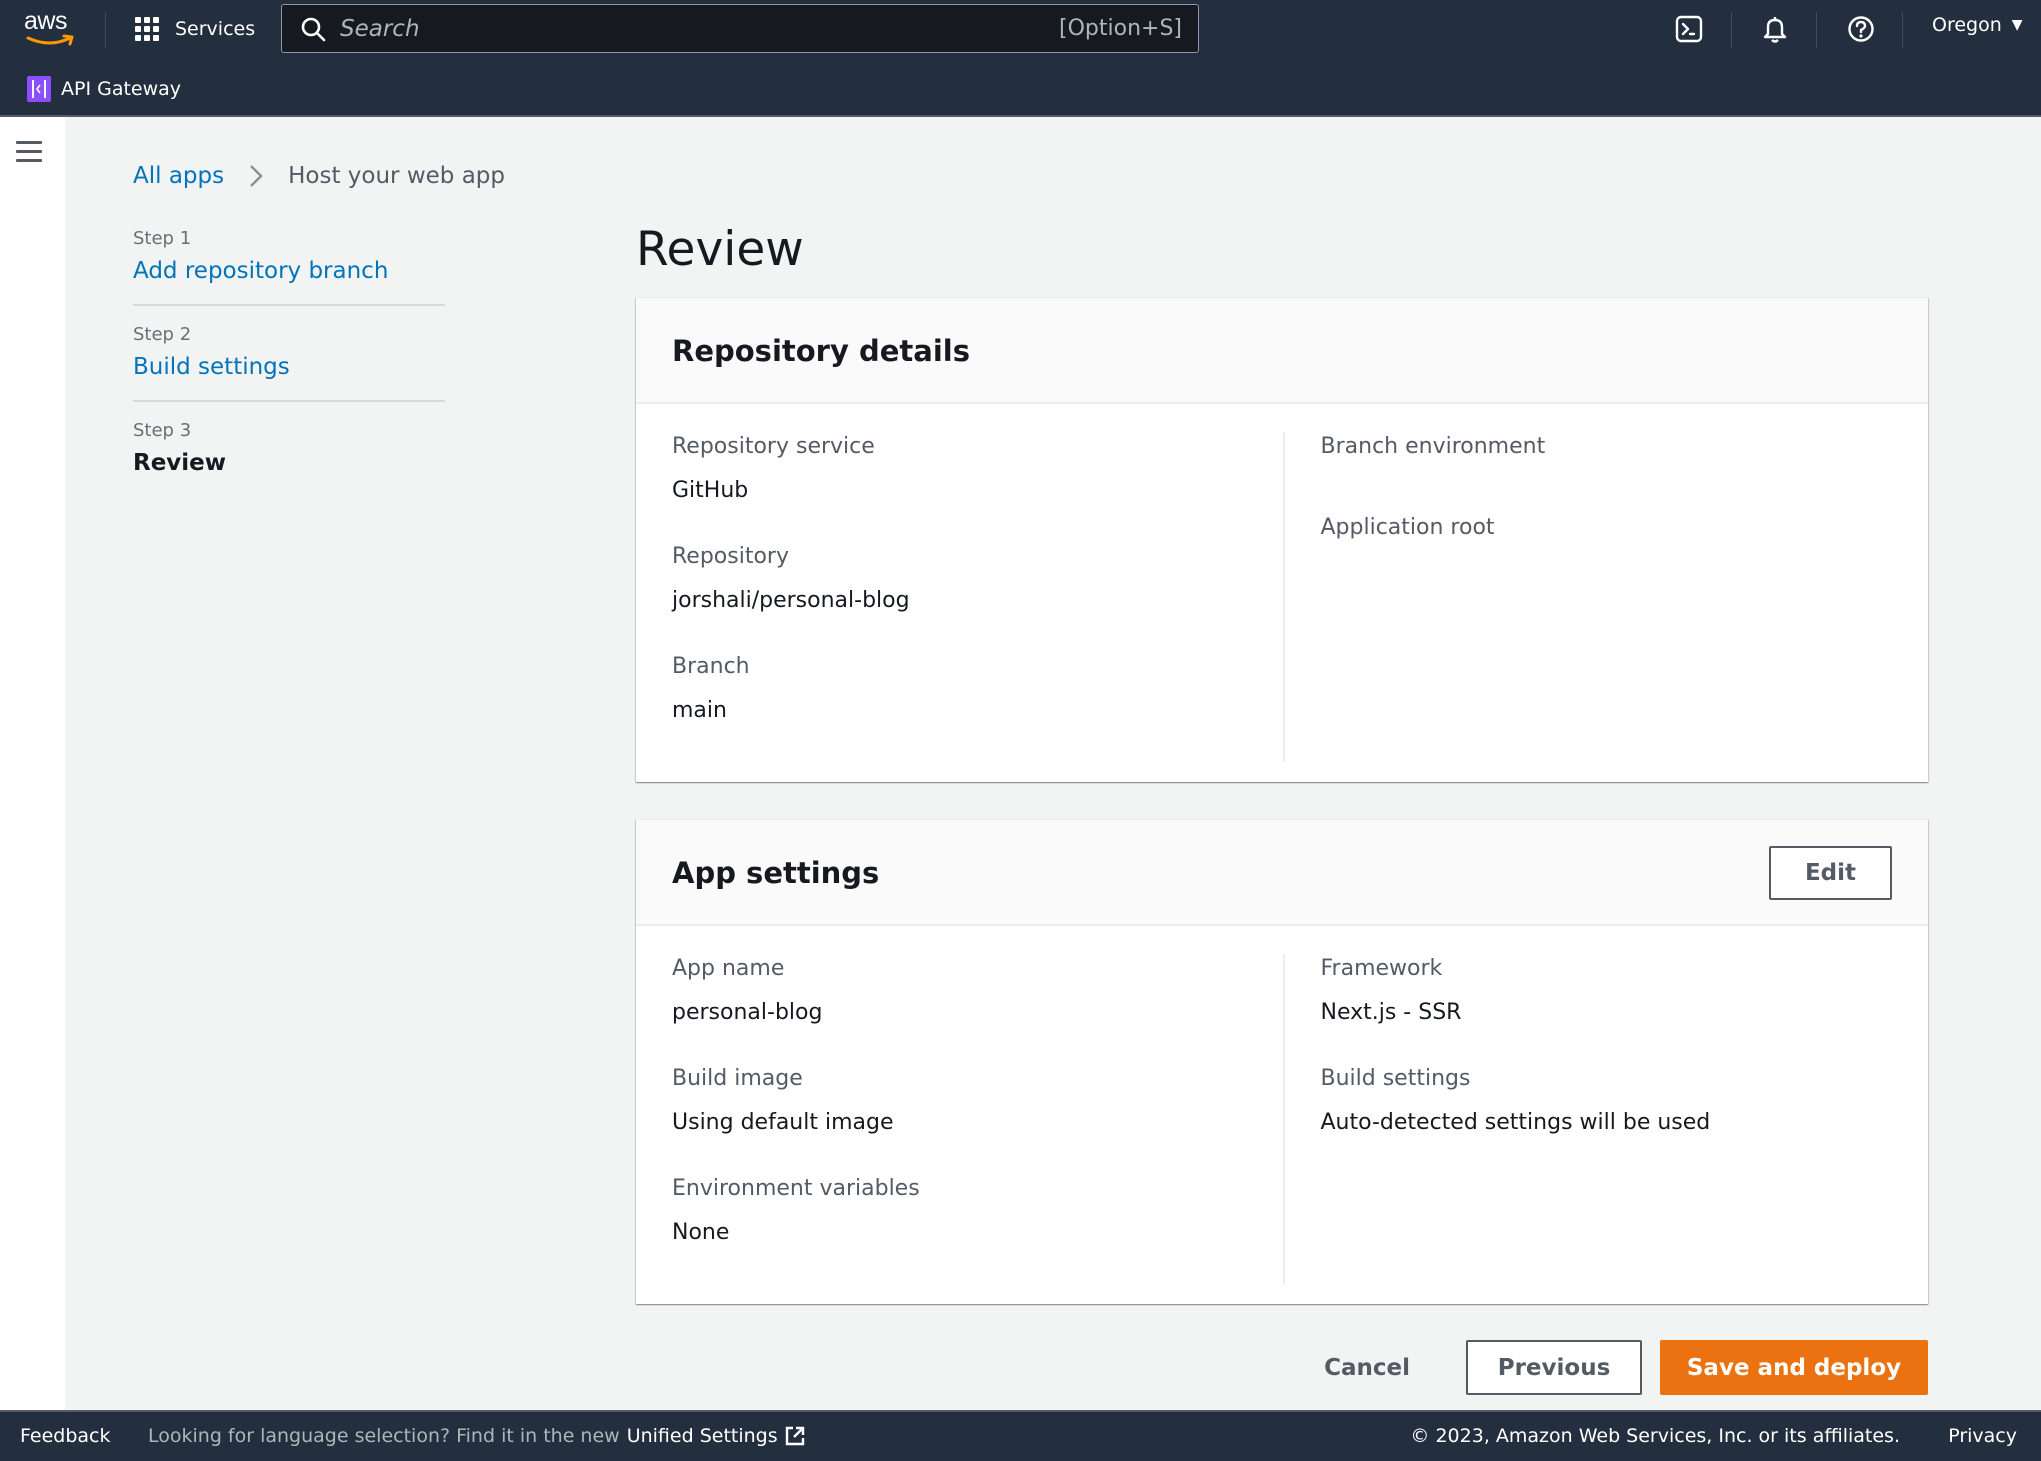  What do you see at coordinates (289, 271) in the screenshot?
I see `step-link-add-repository-branch: Add repository branch` at bounding box center [289, 271].